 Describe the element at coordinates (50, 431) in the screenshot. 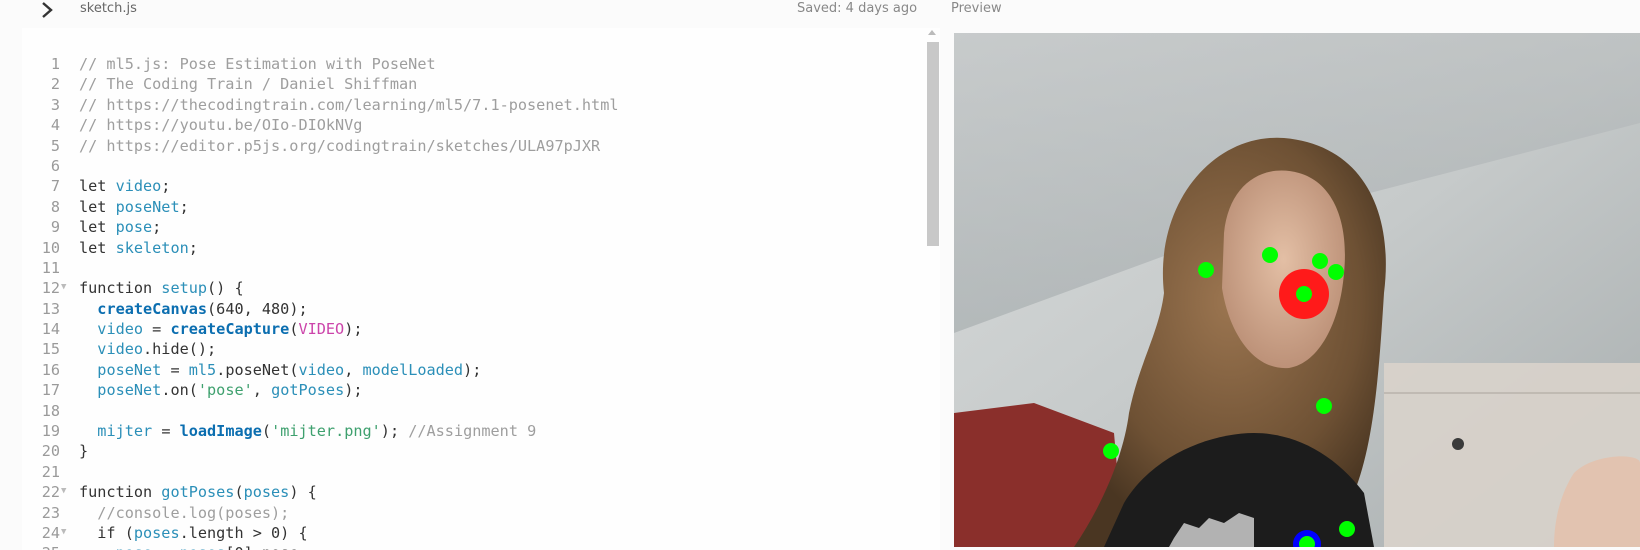

I see `line-number: 19` at that location.